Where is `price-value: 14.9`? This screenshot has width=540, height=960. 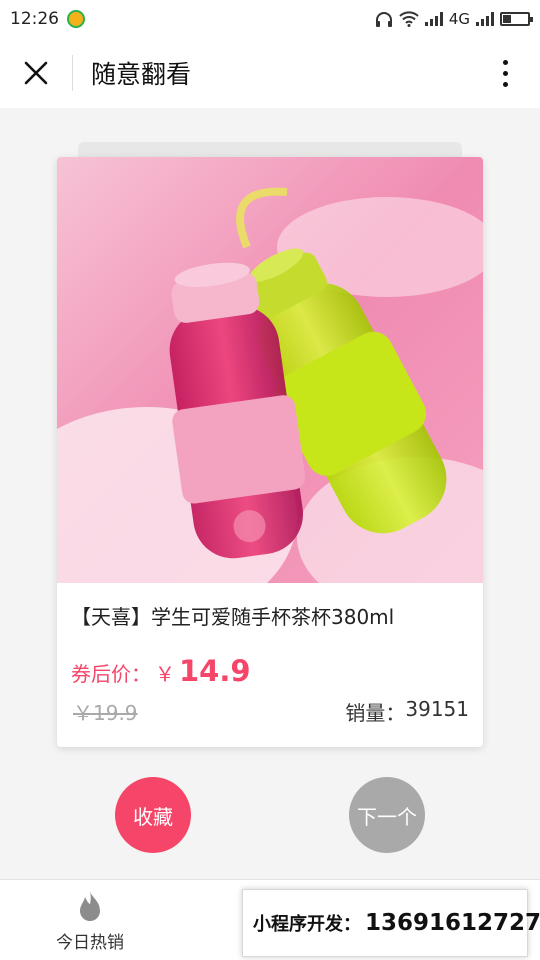
price-value: 14.9 is located at coordinates (215, 671).